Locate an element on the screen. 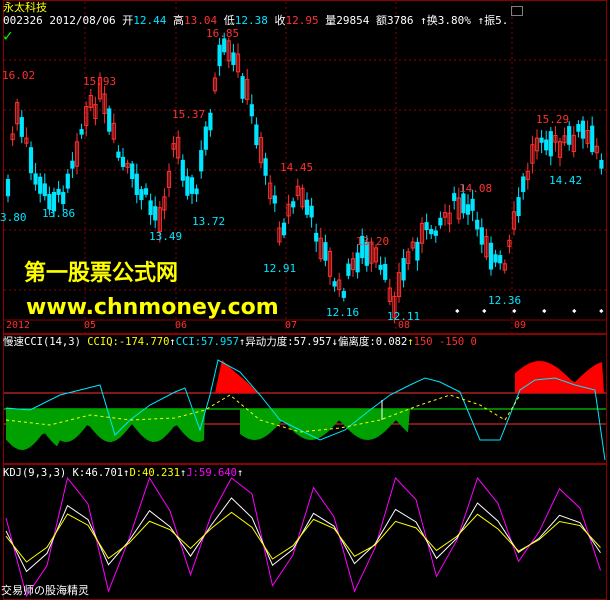  time-axis-label: 05 is located at coordinates (90, 325).